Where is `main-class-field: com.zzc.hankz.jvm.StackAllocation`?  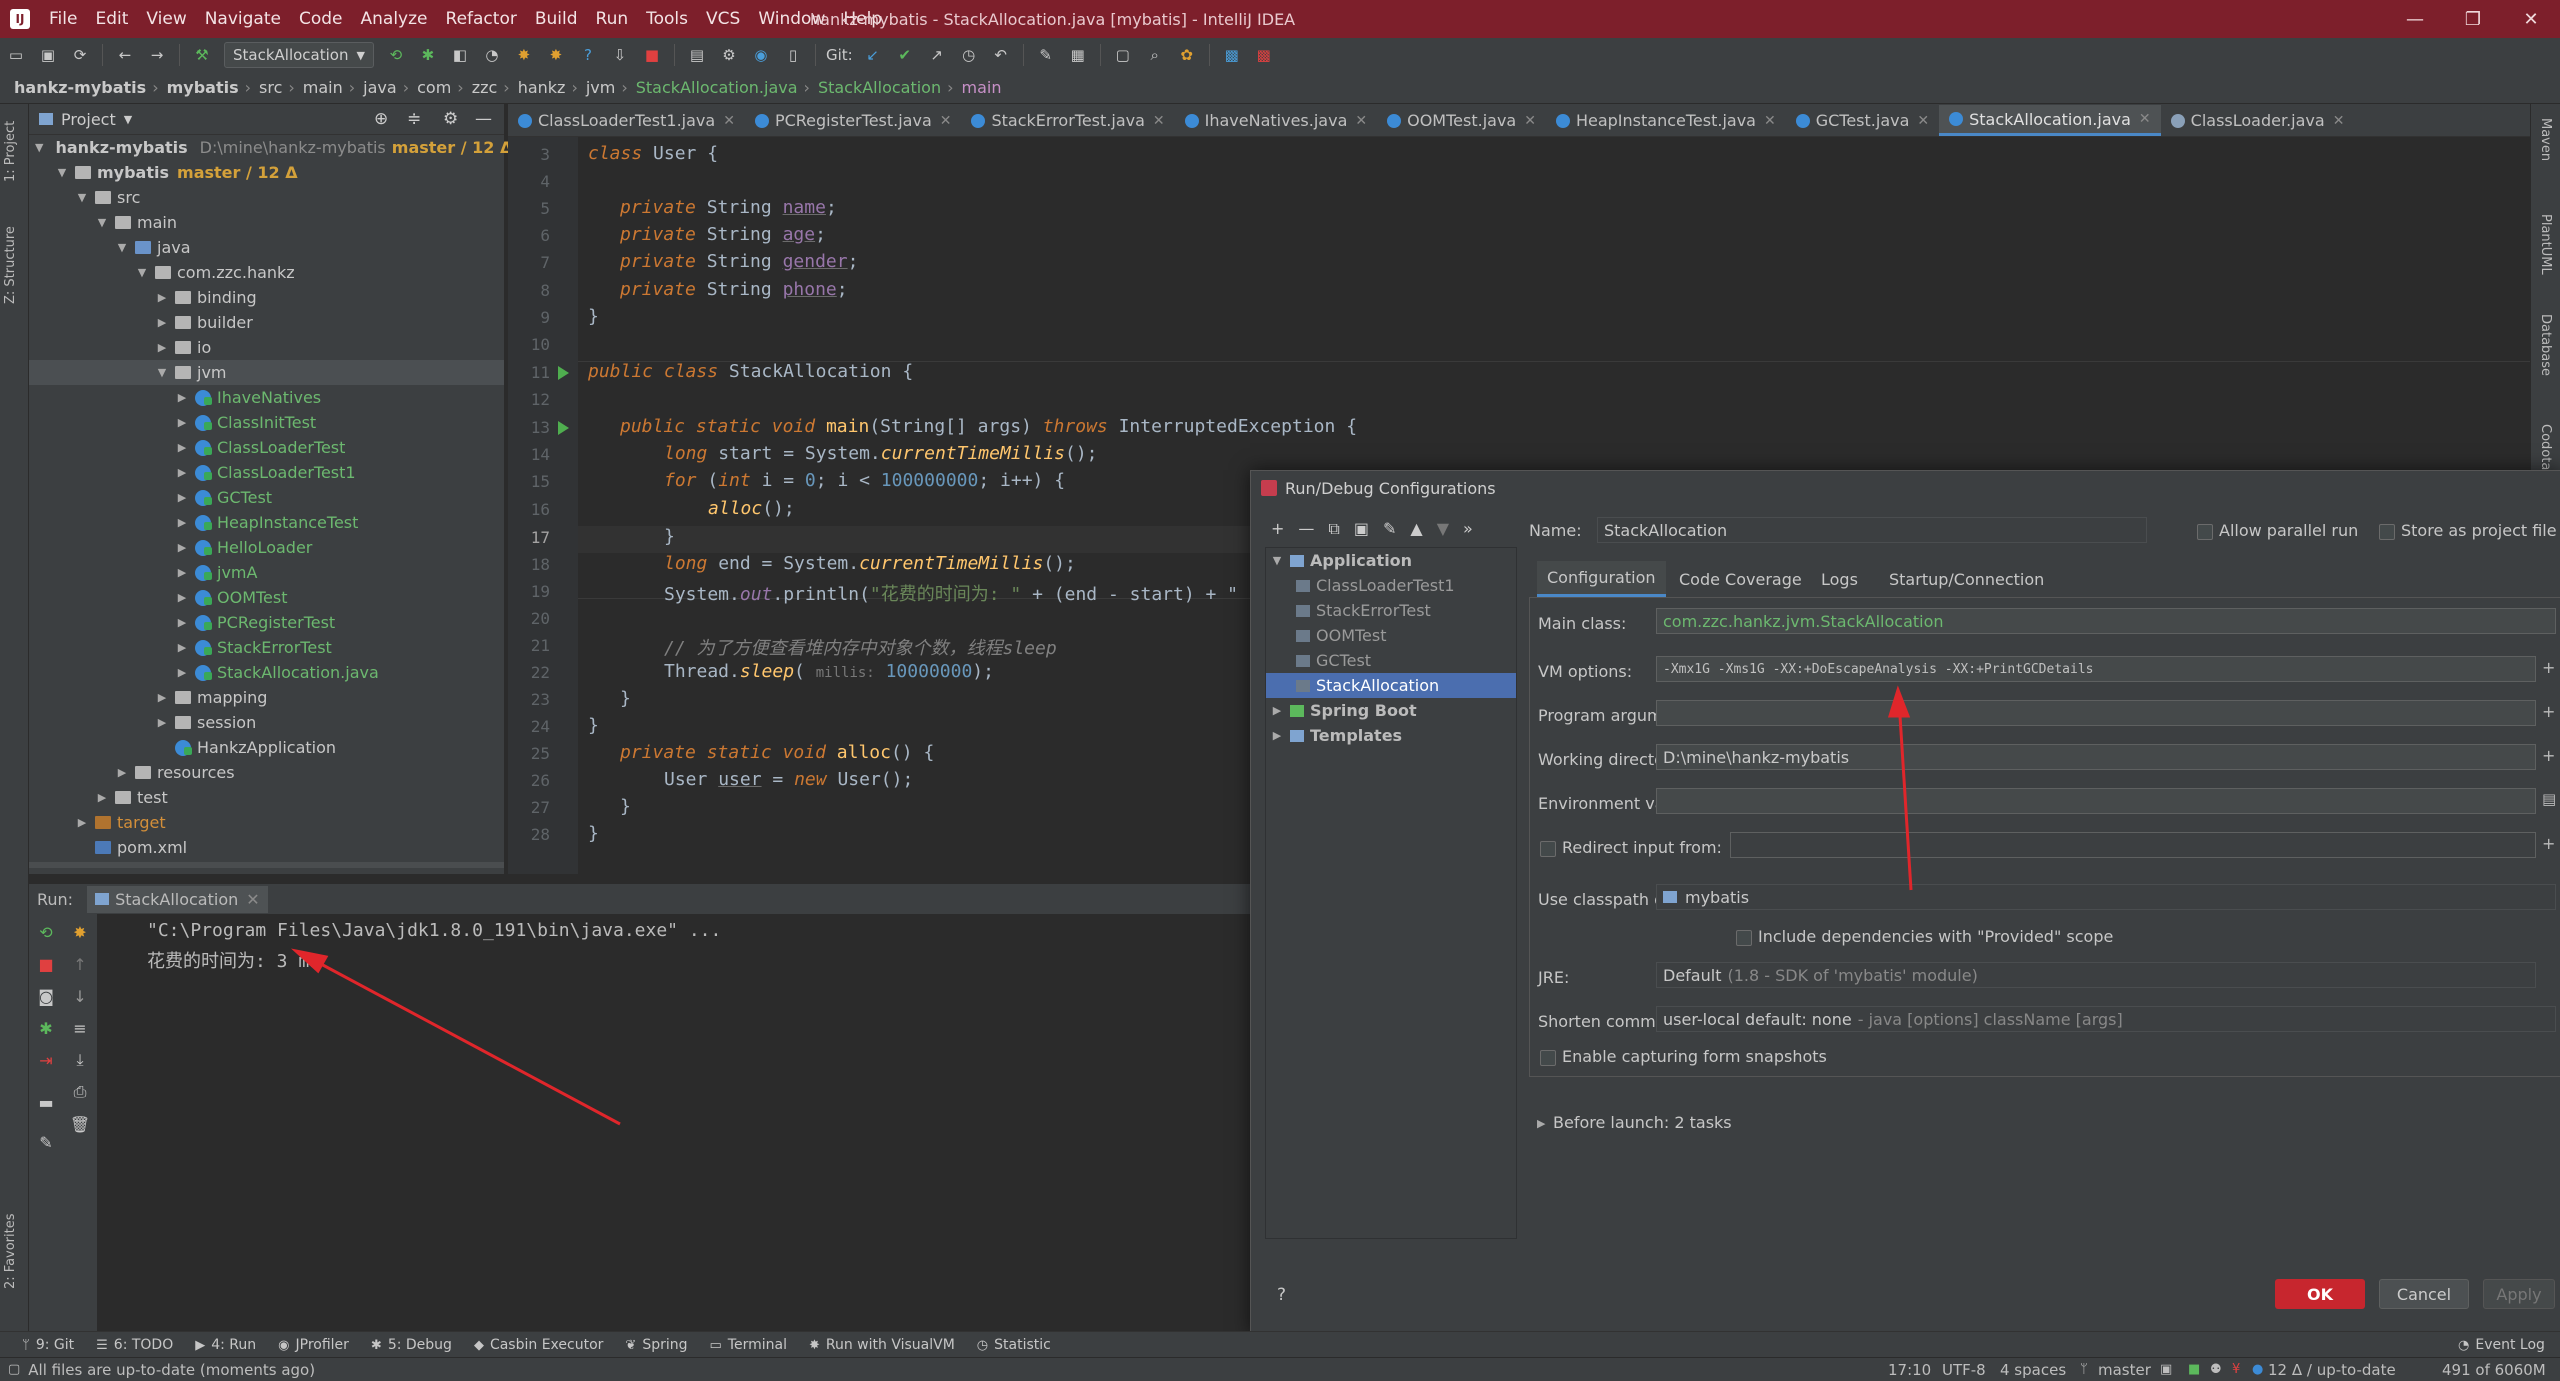
main-class-field: com.zzc.hankz.jvm.StackAllocation is located at coordinates (2106, 621).